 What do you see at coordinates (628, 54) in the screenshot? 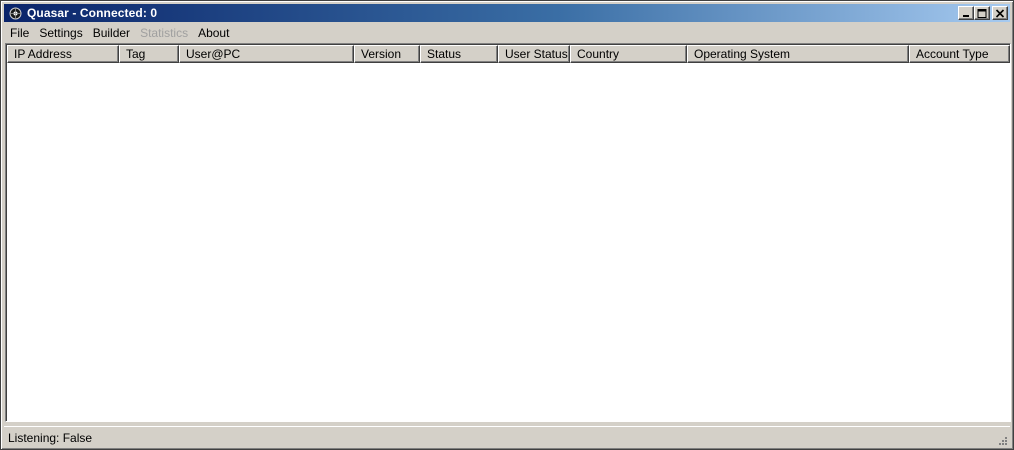
I see `column-country: Country` at bounding box center [628, 54].